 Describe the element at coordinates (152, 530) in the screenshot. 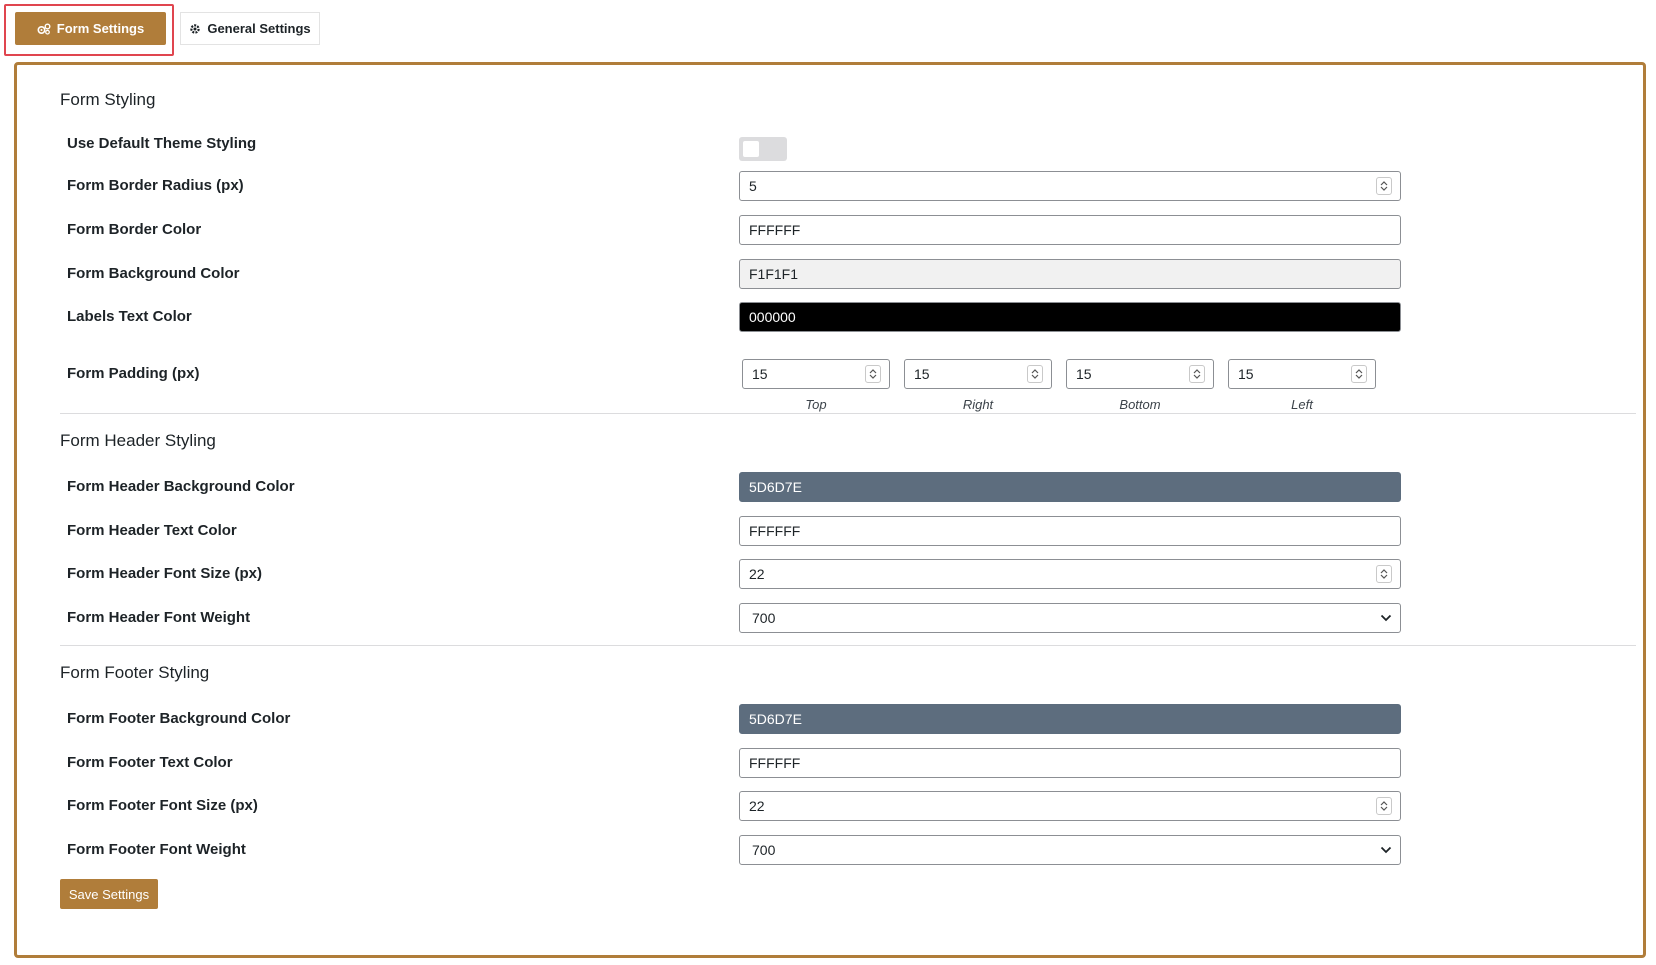

I see `label-header-text-color: Form Header Text Color` at that location.